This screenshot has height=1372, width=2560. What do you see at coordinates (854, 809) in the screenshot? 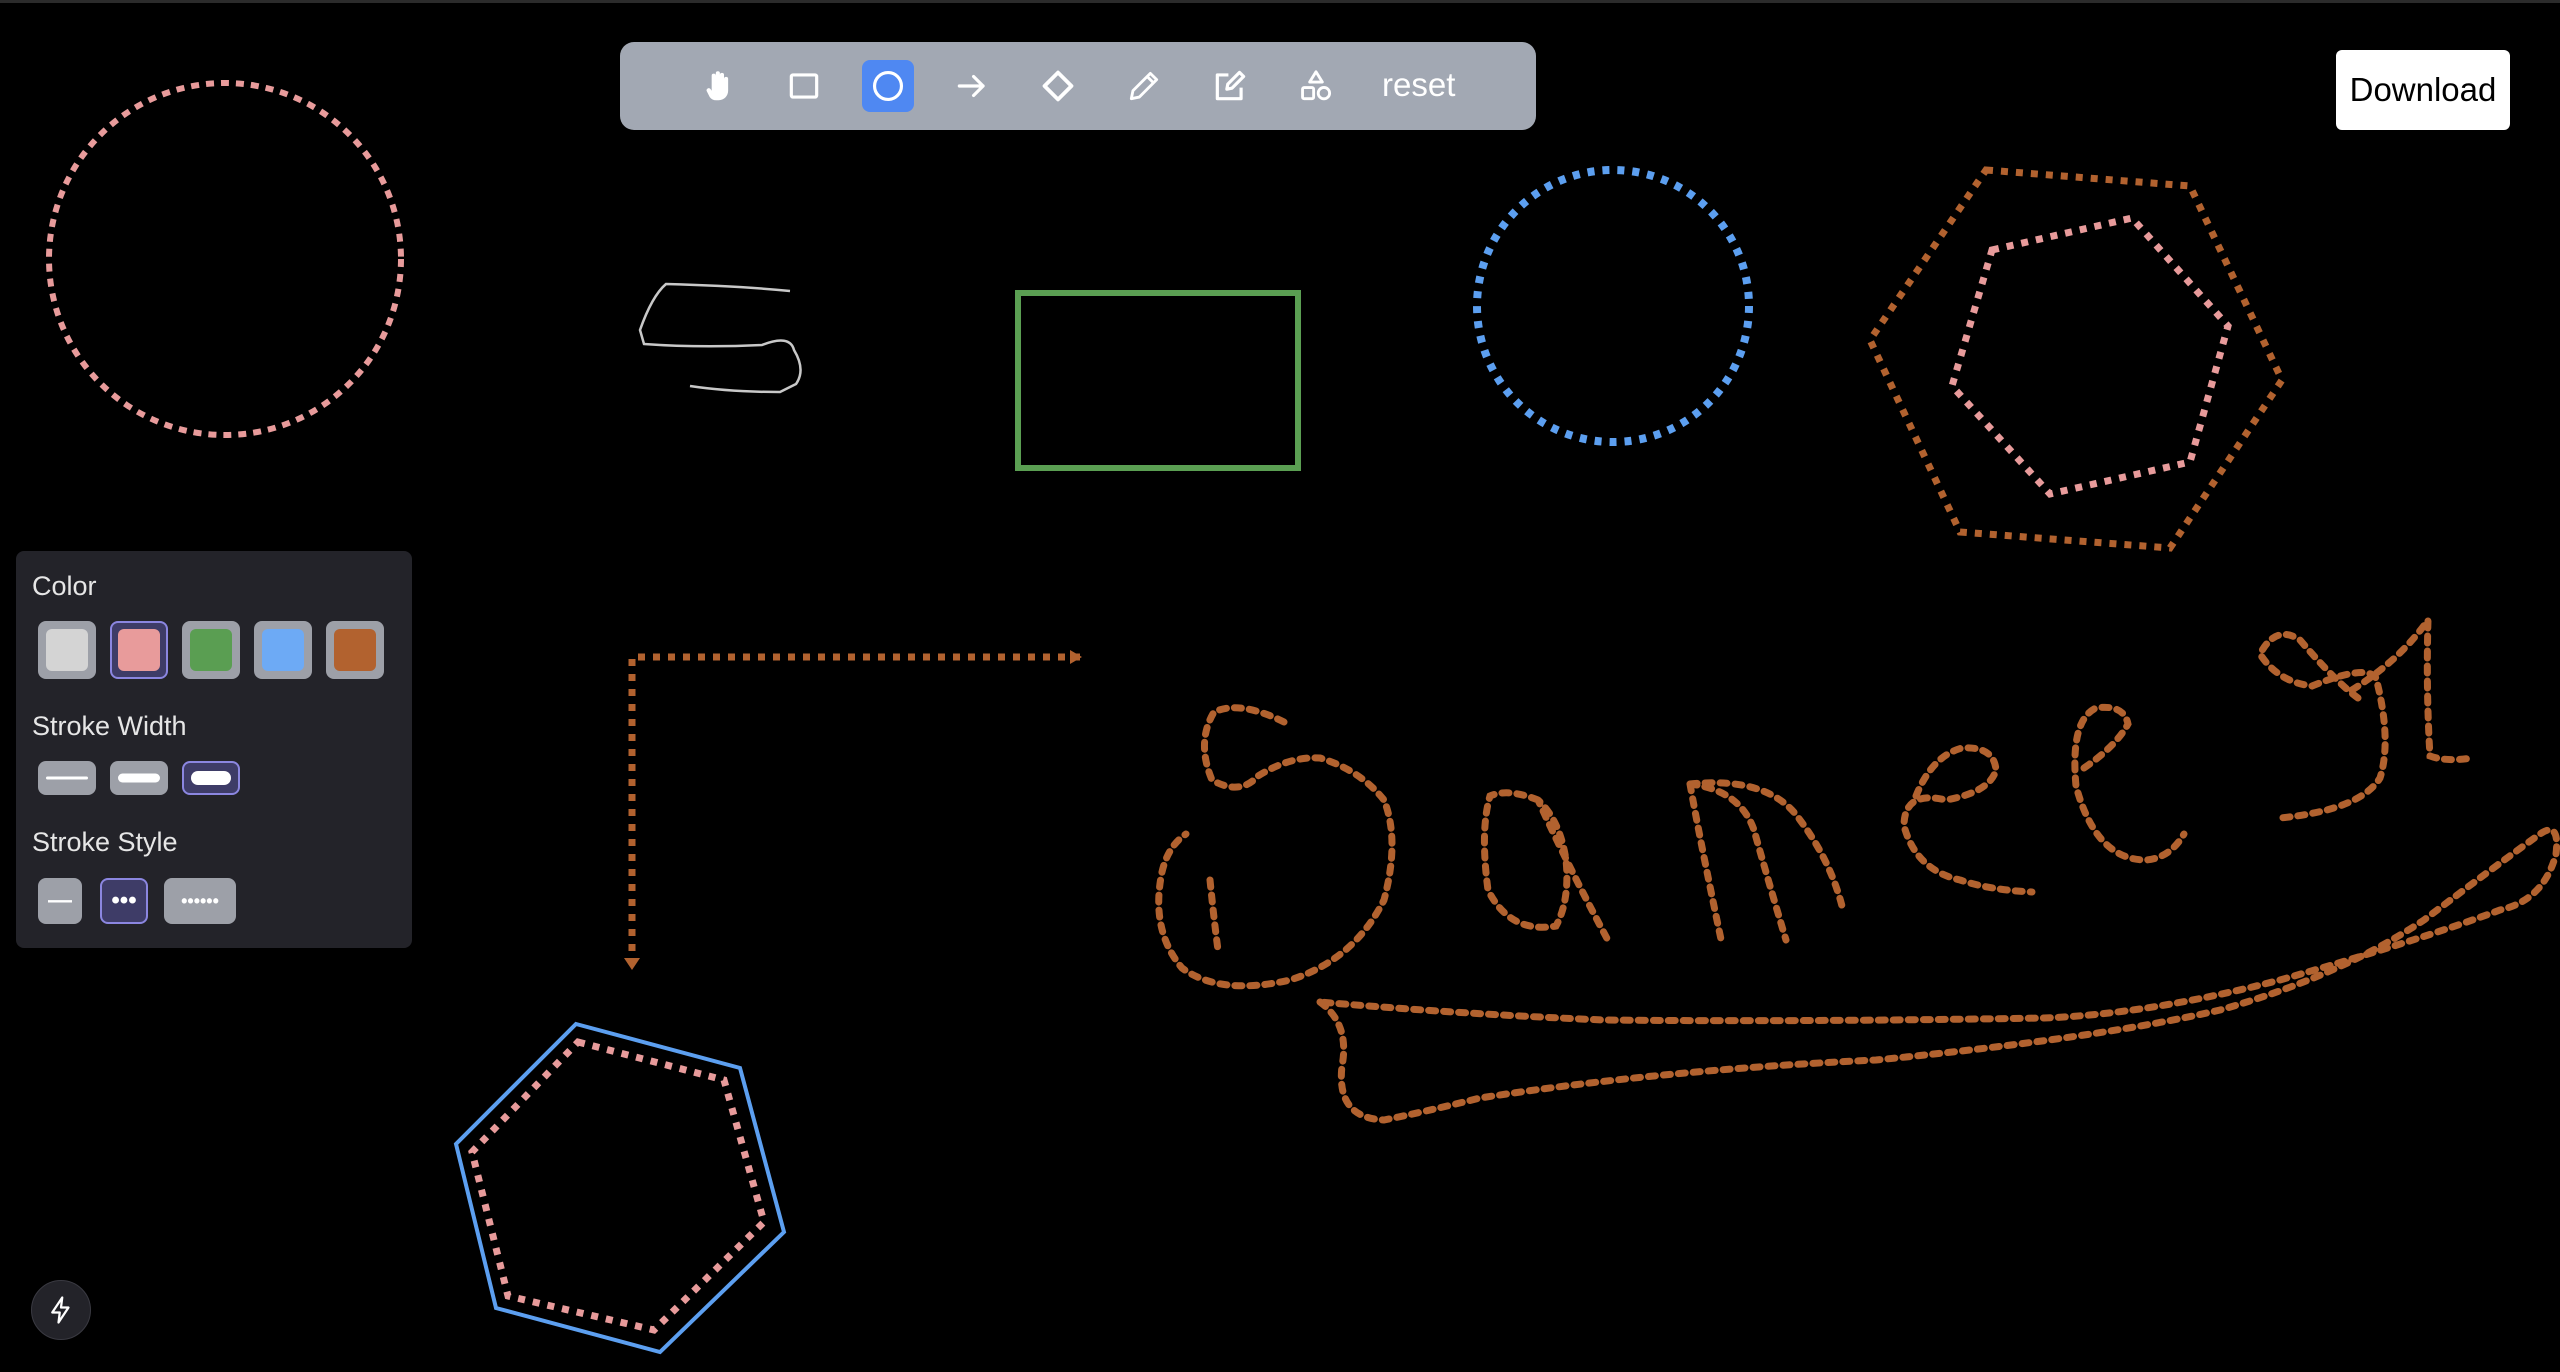
I see `orange-dotted-arrow` at bounding box center [854, 809].